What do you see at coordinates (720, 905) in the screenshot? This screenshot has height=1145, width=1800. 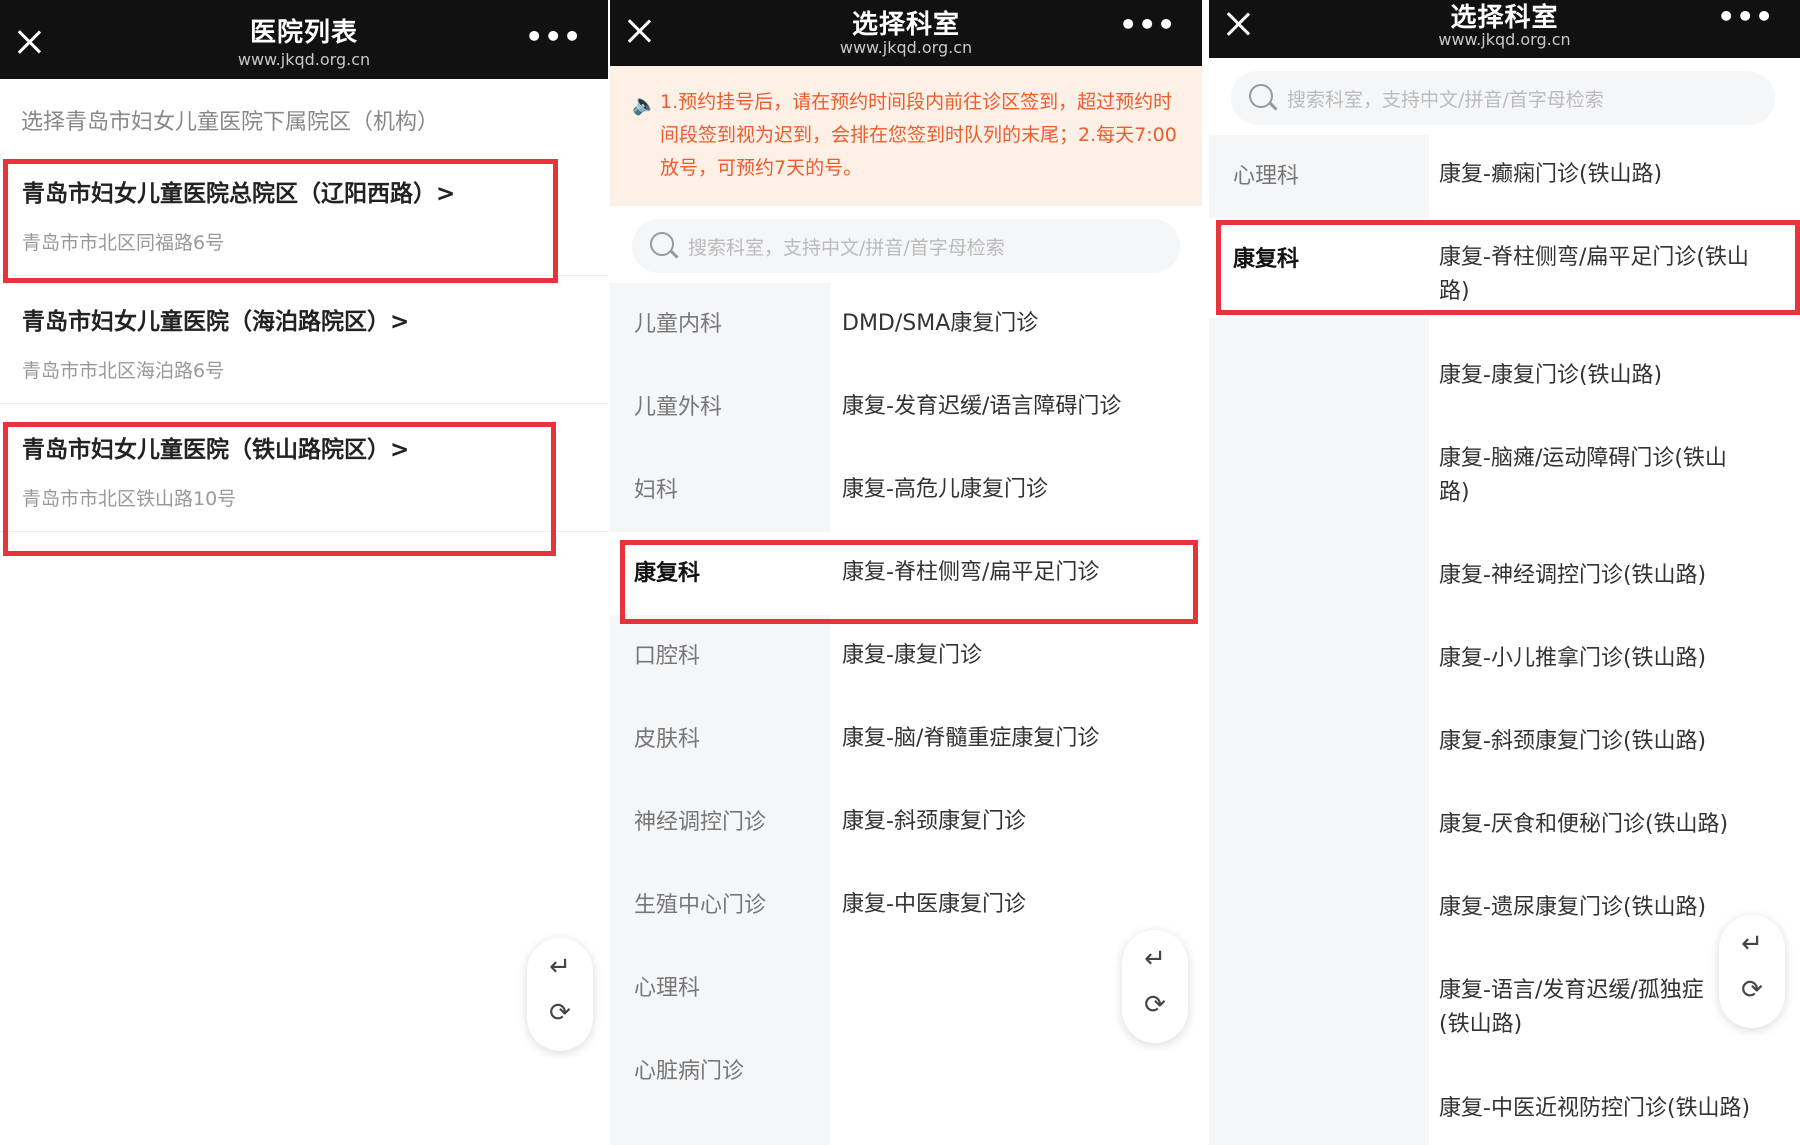 I see `department-item: 生殖中心门诊` at bounding box center [720, 905].